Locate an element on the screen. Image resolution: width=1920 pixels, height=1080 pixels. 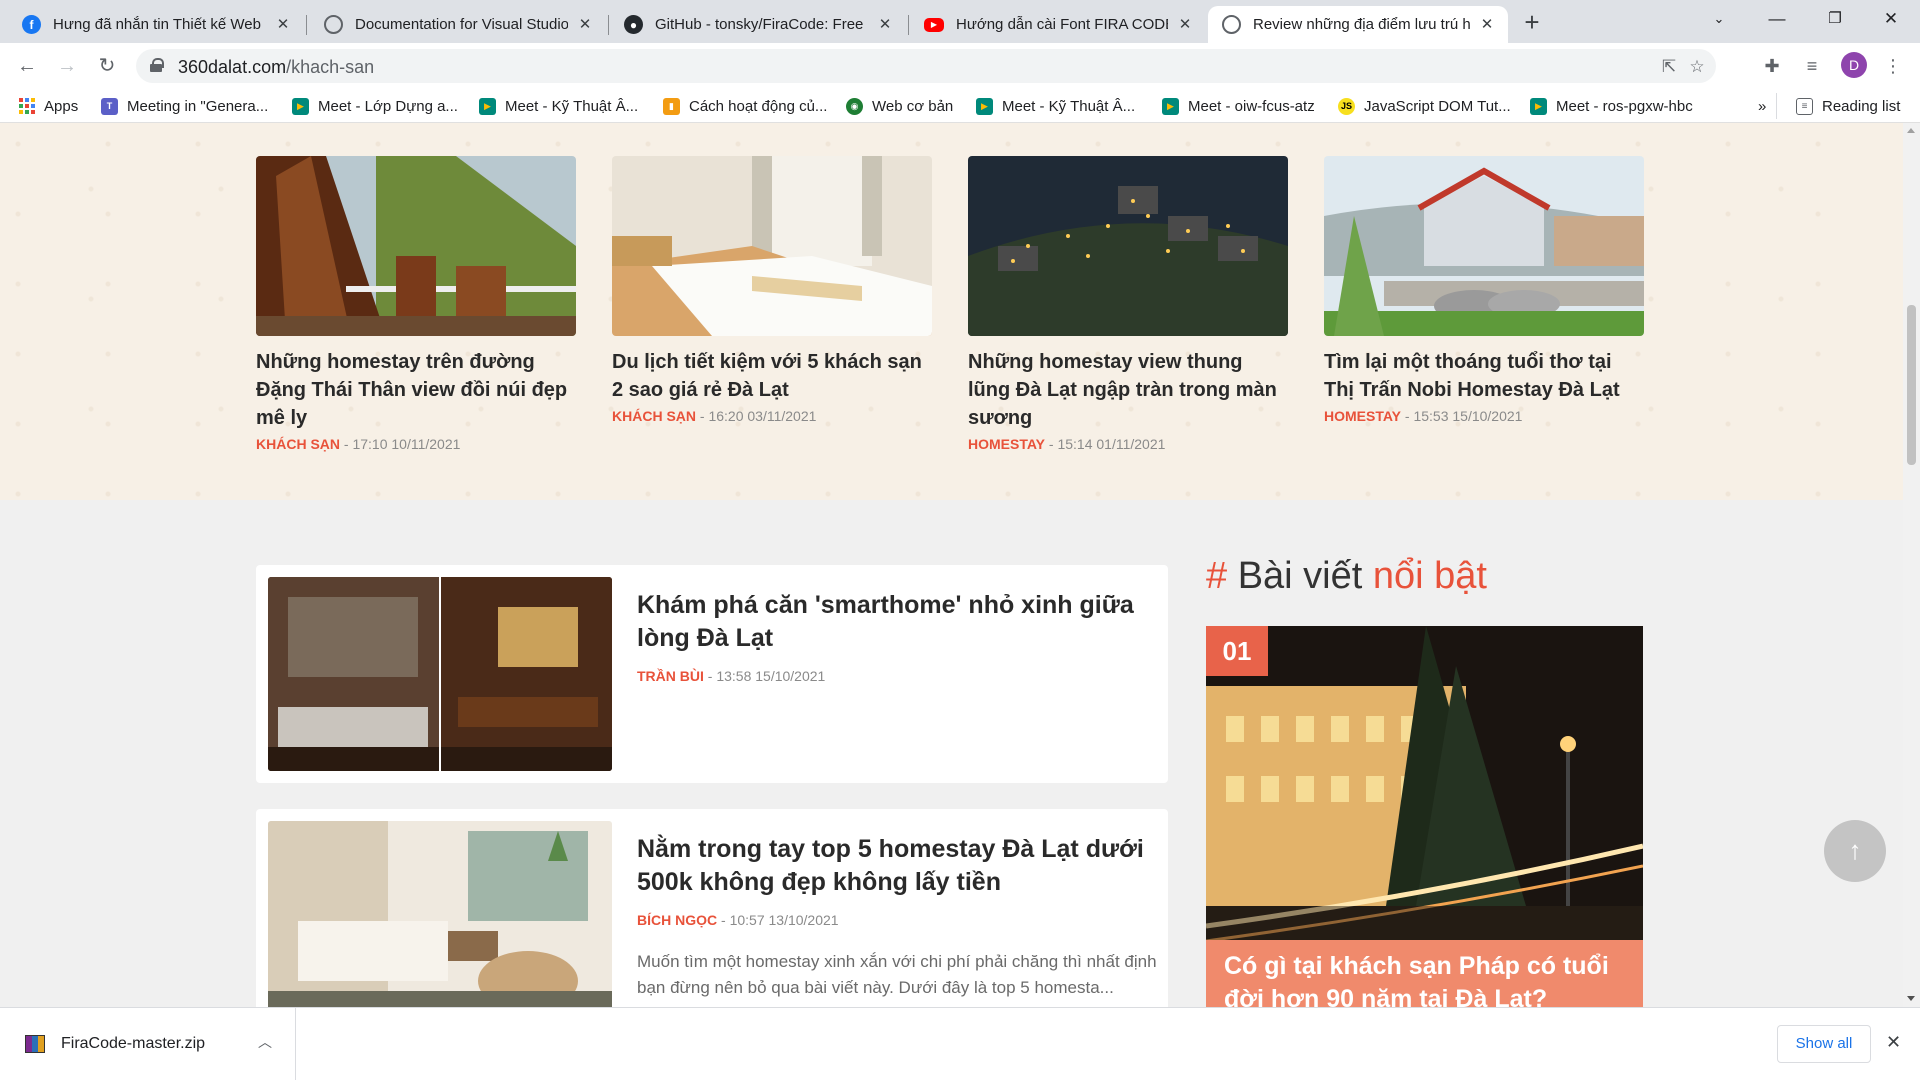
close-window-icon: ✕ is located at coordinates (1891, 19).